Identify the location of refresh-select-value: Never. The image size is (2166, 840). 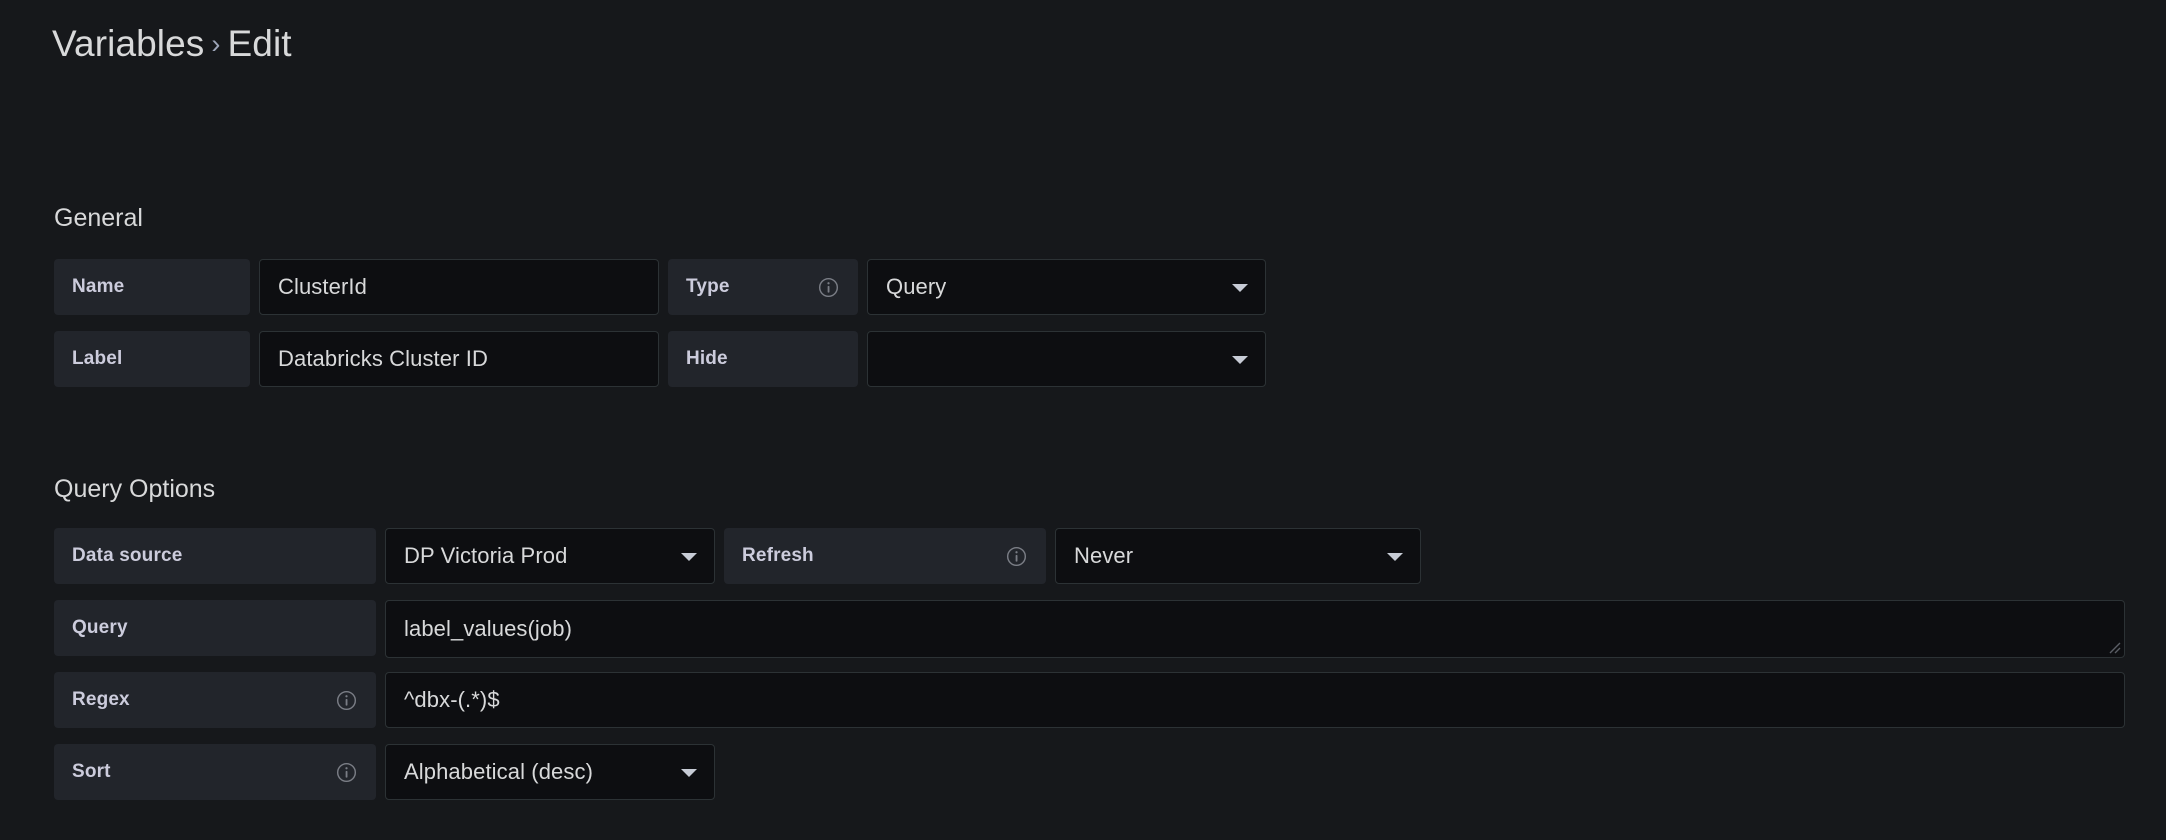
(1104, 555).